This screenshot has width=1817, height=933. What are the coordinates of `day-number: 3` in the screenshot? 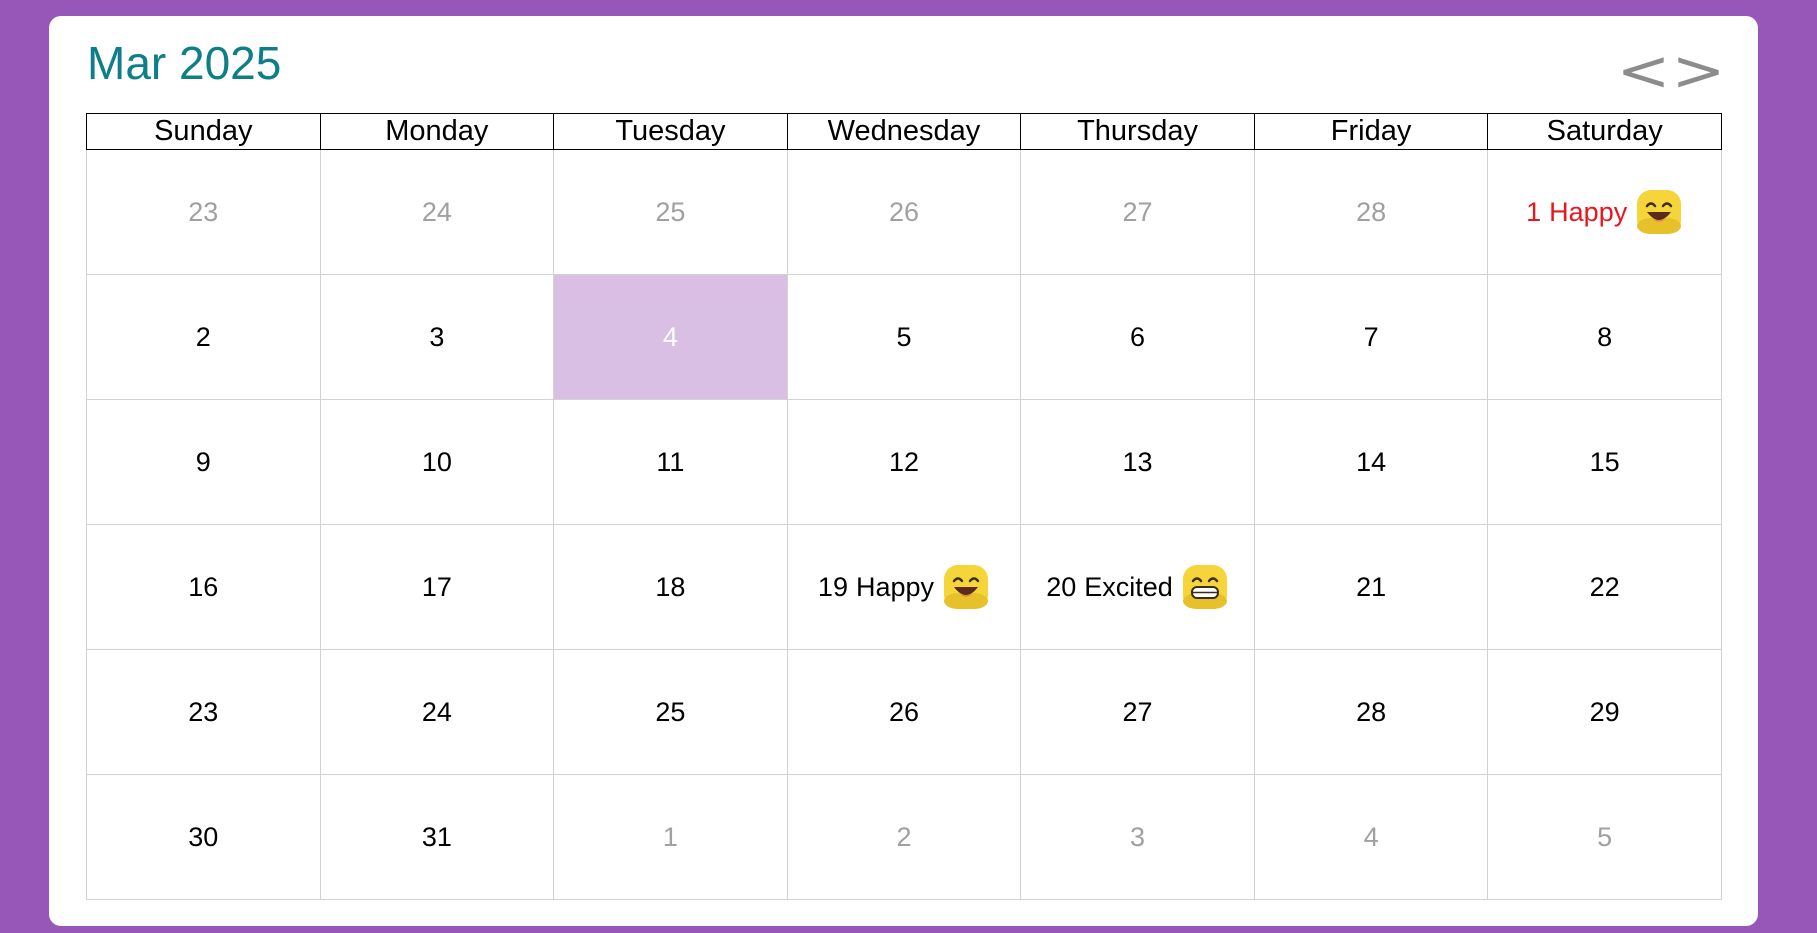 It's located at (437, 336).